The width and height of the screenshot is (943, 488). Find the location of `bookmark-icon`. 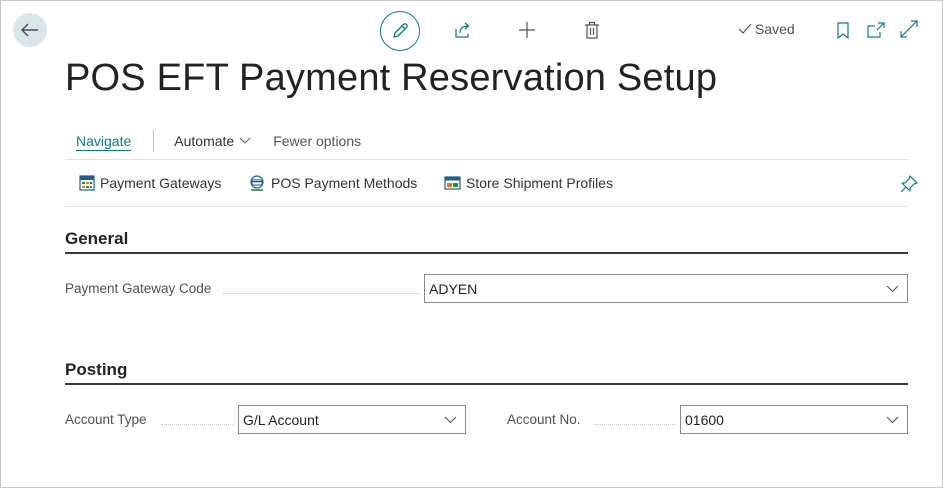

bookmark-icon is located at coordinates (843, 30).